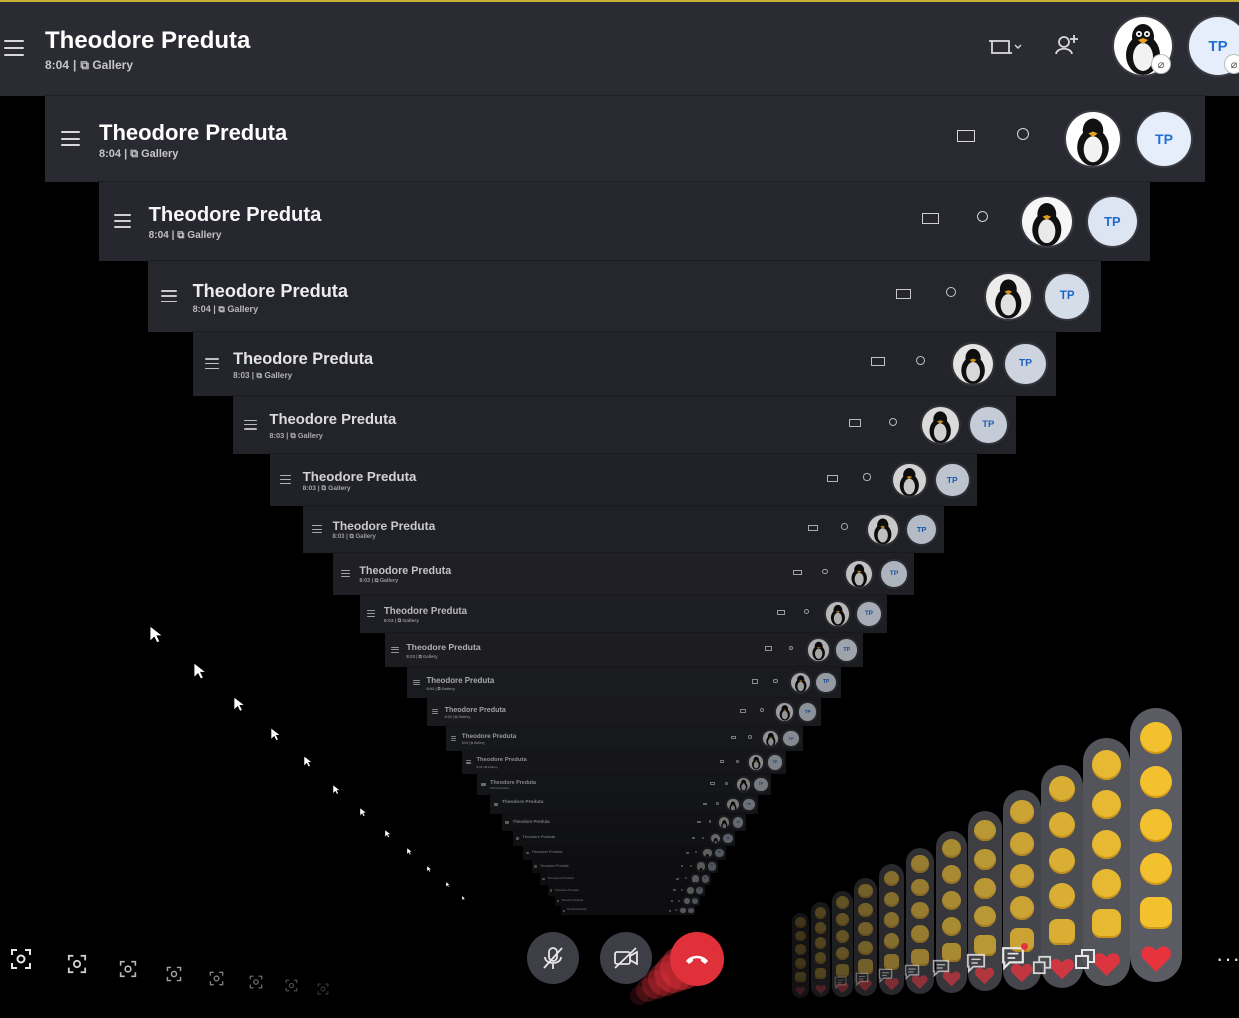 The width and height of the screenshot is (1239, 1018). I want to click on mute-button, so click(553, 958).